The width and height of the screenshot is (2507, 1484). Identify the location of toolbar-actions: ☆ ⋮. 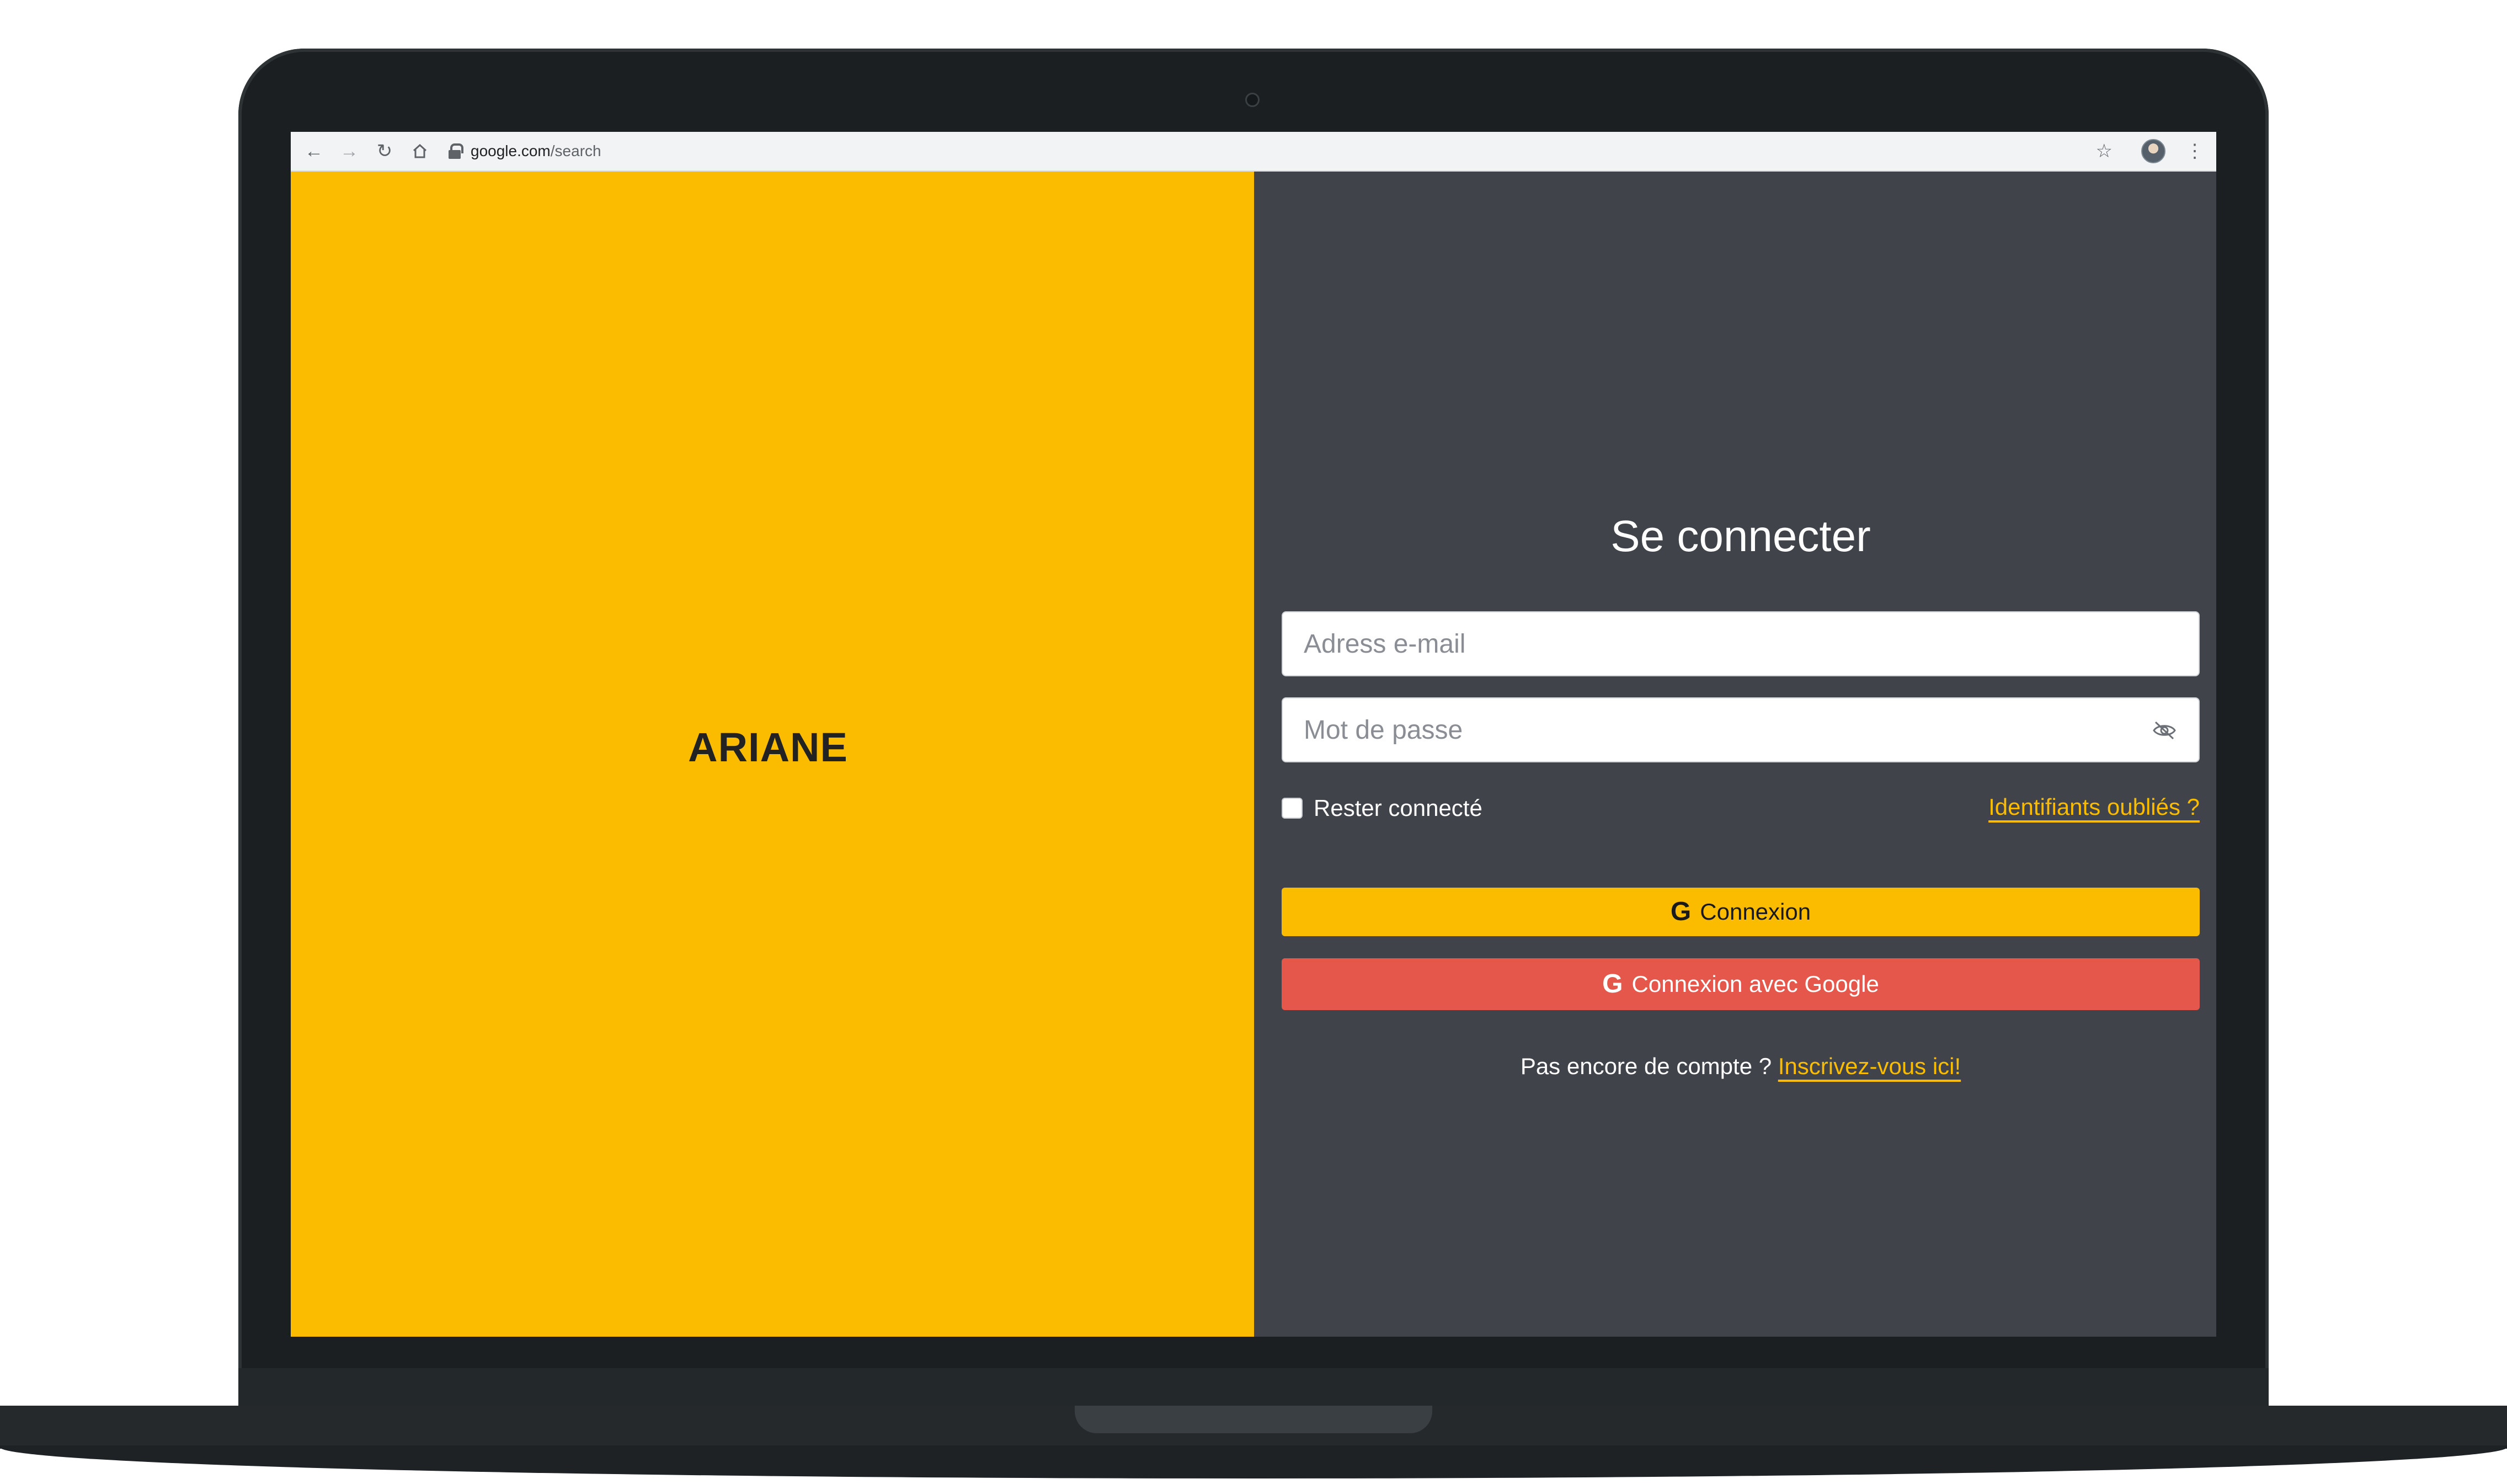
(2150, 151).